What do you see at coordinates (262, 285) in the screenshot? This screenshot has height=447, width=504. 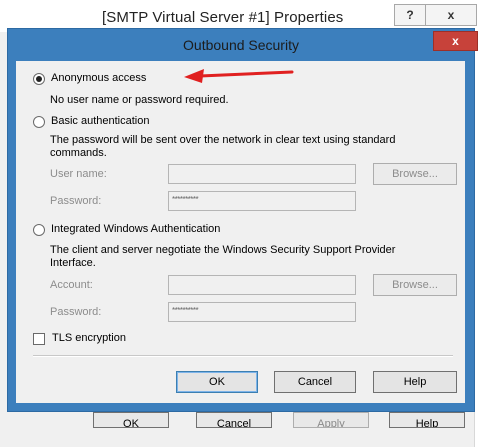 I see `account-field` at bounding box center [262, 285].